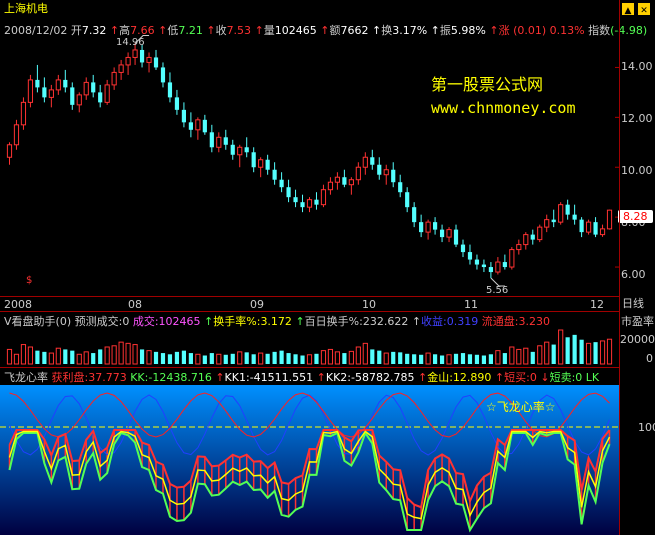 This screenshot has width=655, height=535. What do you see at coordinates (309, 347) in the screenshot?
I see `volume-chart` at bounding box center [309, 347].